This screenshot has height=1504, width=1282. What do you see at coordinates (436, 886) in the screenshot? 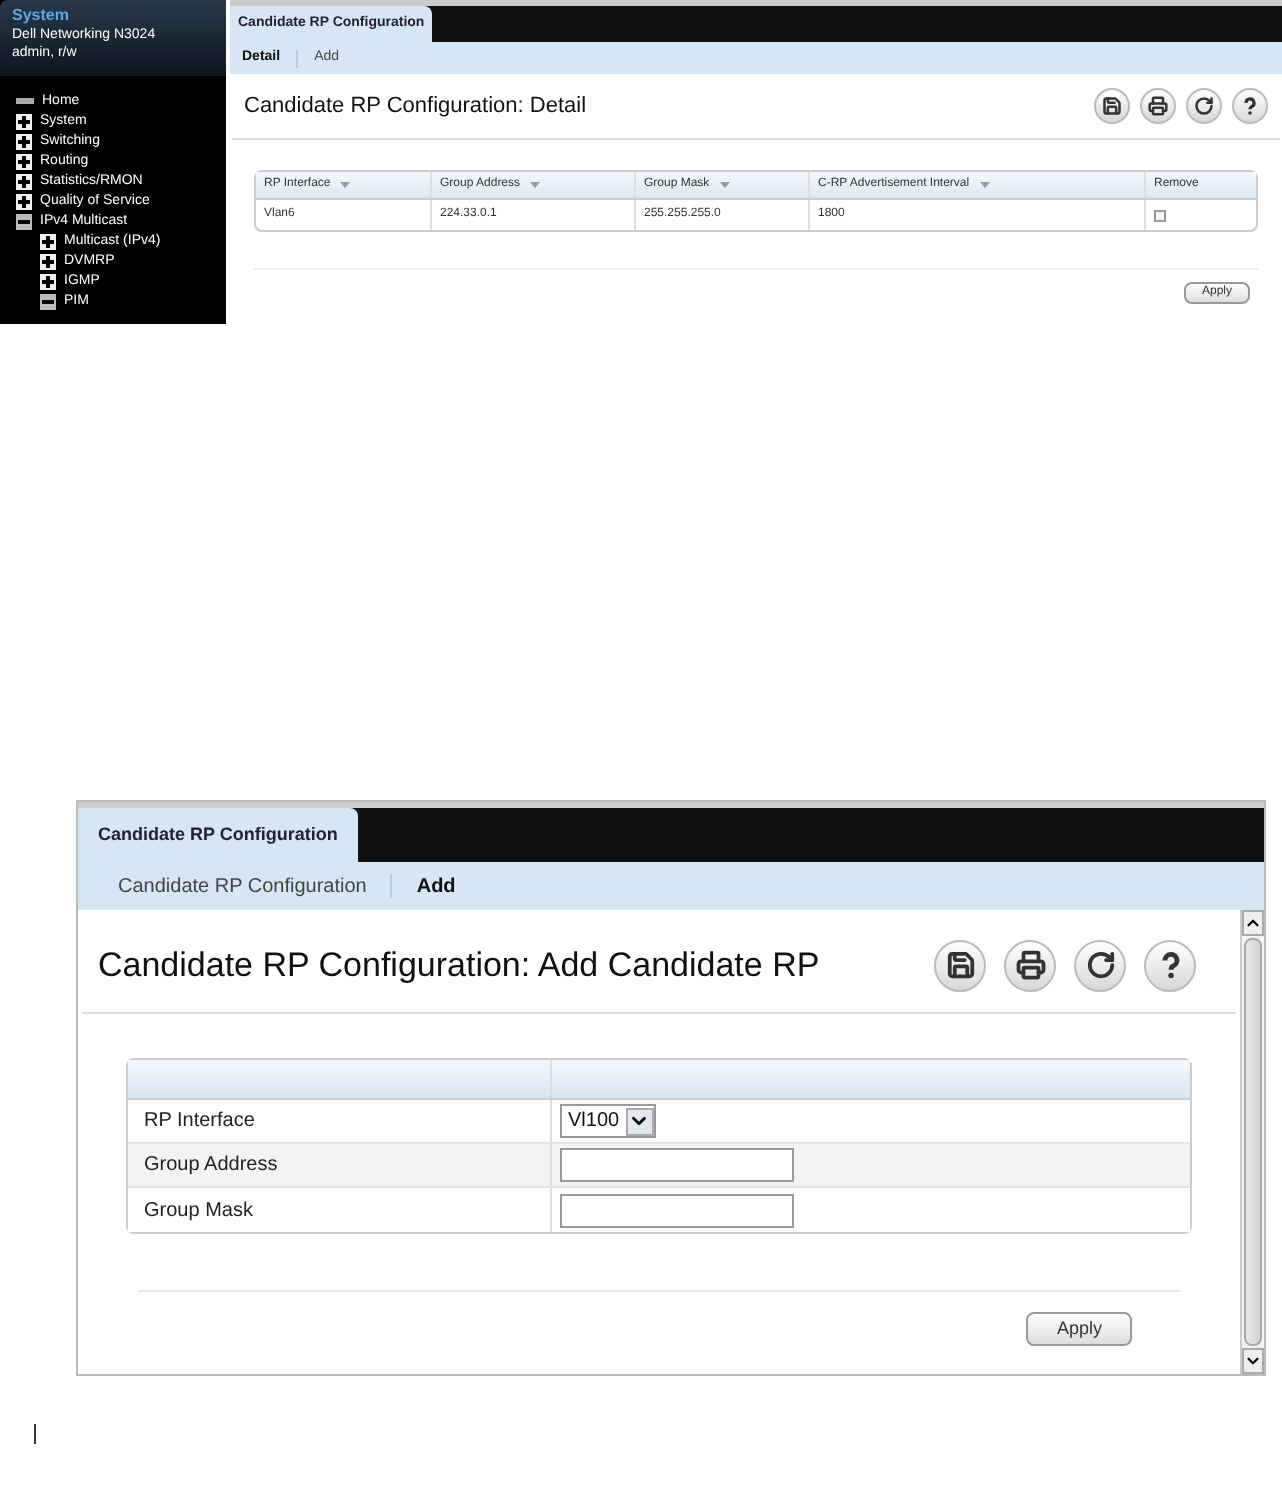
I see `subtab: Add` at bounding box center [436, 886].